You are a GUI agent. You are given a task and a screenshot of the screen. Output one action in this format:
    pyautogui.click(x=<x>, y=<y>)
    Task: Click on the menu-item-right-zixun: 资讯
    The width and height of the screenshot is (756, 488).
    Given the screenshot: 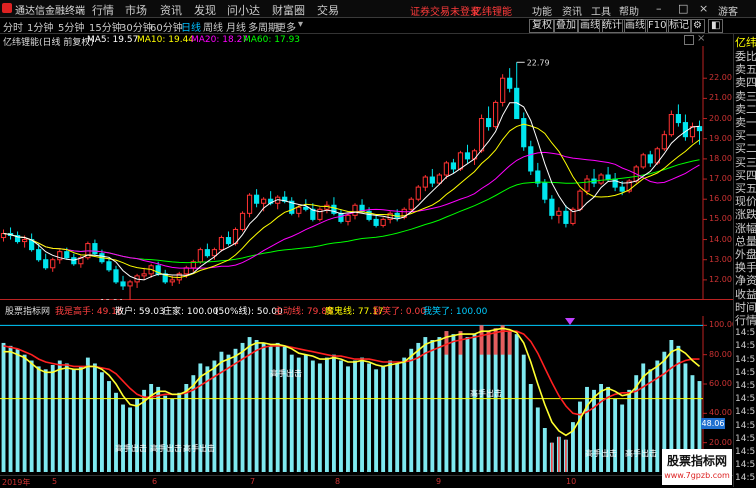 What is the action you would take?
    pyautogui.click(x=572, y=10)
    